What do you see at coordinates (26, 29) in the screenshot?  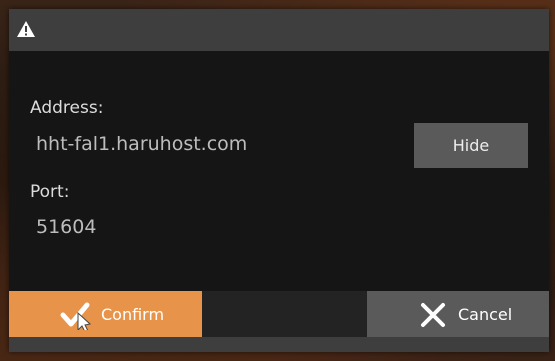 I see `warning-icon` at bounding box center [26, 29].